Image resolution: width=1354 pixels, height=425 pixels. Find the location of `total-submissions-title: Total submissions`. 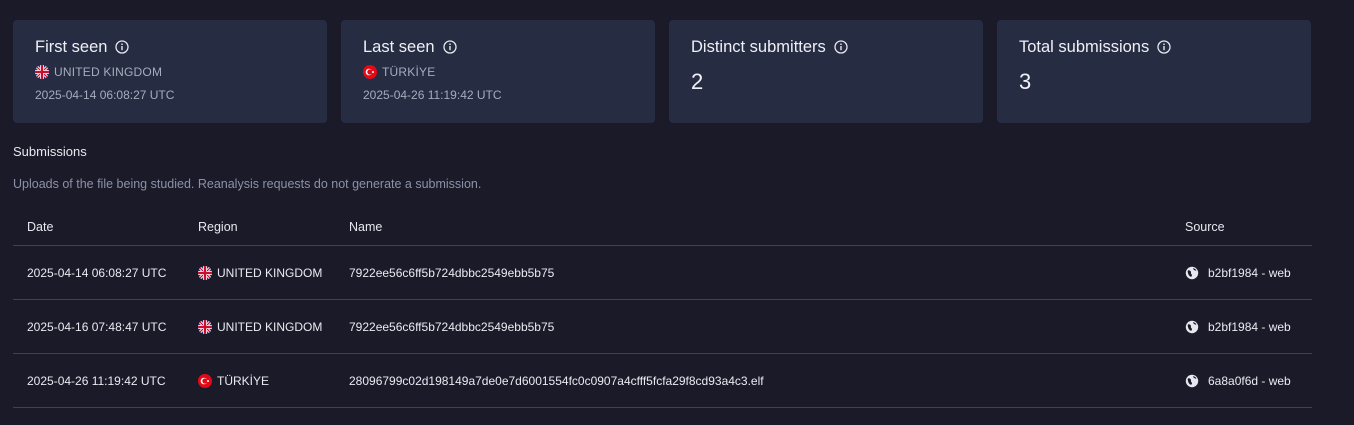

total-submissions-title: Total submissions is located at coordinates (1154, 47).